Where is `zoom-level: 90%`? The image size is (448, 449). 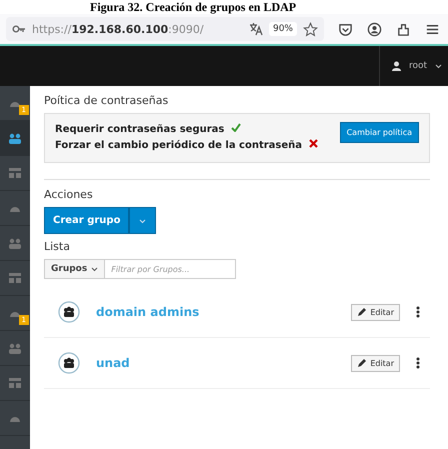 zoom-level: 90% is located at coordinates (282, 29).